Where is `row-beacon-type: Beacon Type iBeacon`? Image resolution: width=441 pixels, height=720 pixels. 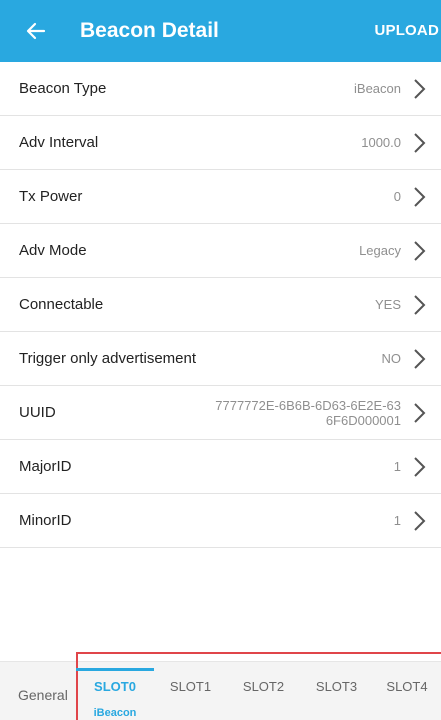
row-beacon-type: Beacon Type iBeacon is located at coordinates (220, 89).